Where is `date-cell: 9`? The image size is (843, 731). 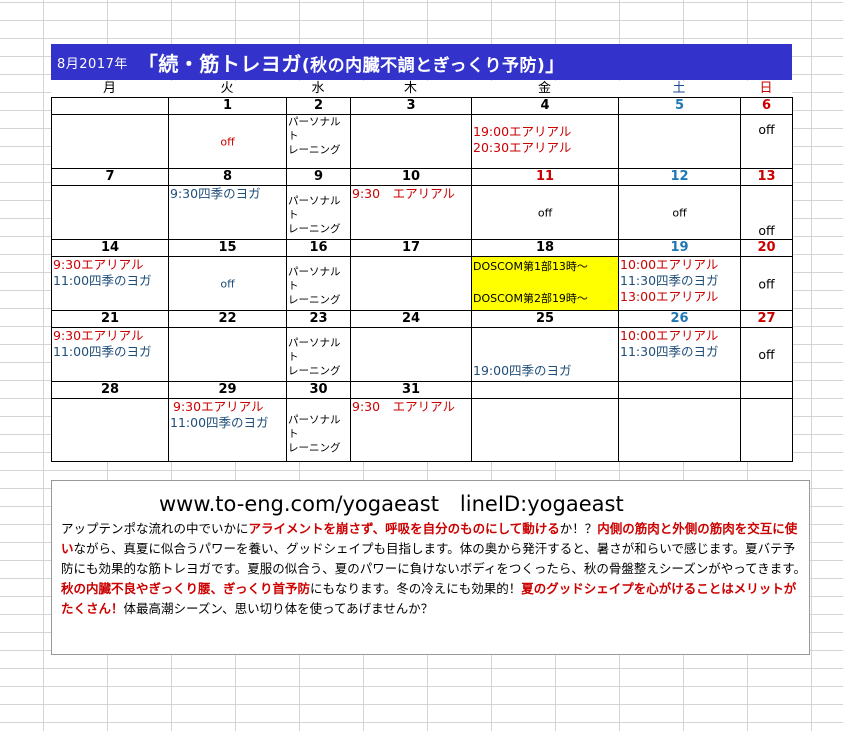
date-cell: 9 is located at coordinates (318, 177).